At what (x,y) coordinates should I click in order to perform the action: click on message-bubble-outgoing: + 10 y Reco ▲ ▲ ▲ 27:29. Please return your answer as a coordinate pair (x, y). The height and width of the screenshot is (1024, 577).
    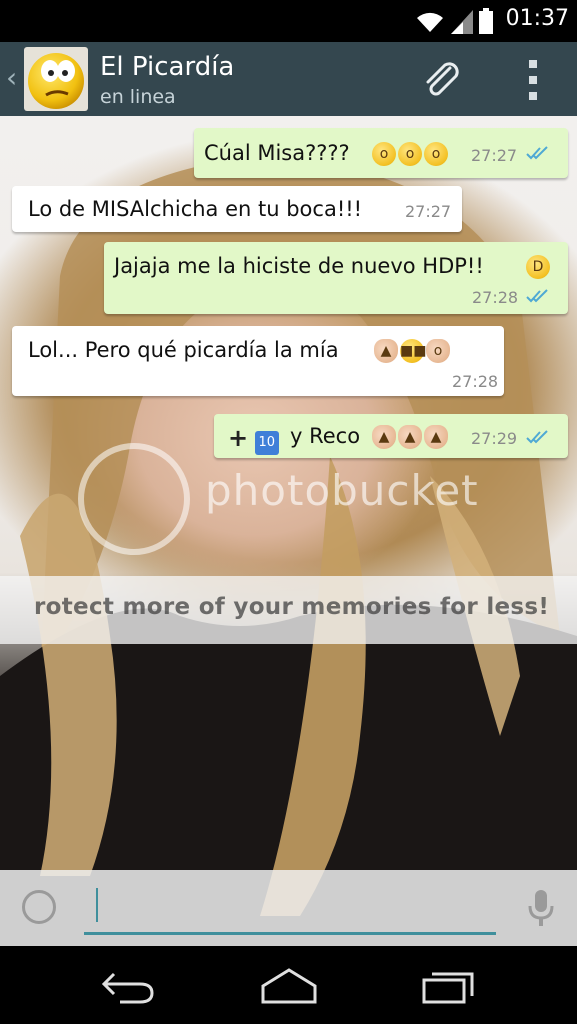
    Looking at the image, I should click on (391, 436).